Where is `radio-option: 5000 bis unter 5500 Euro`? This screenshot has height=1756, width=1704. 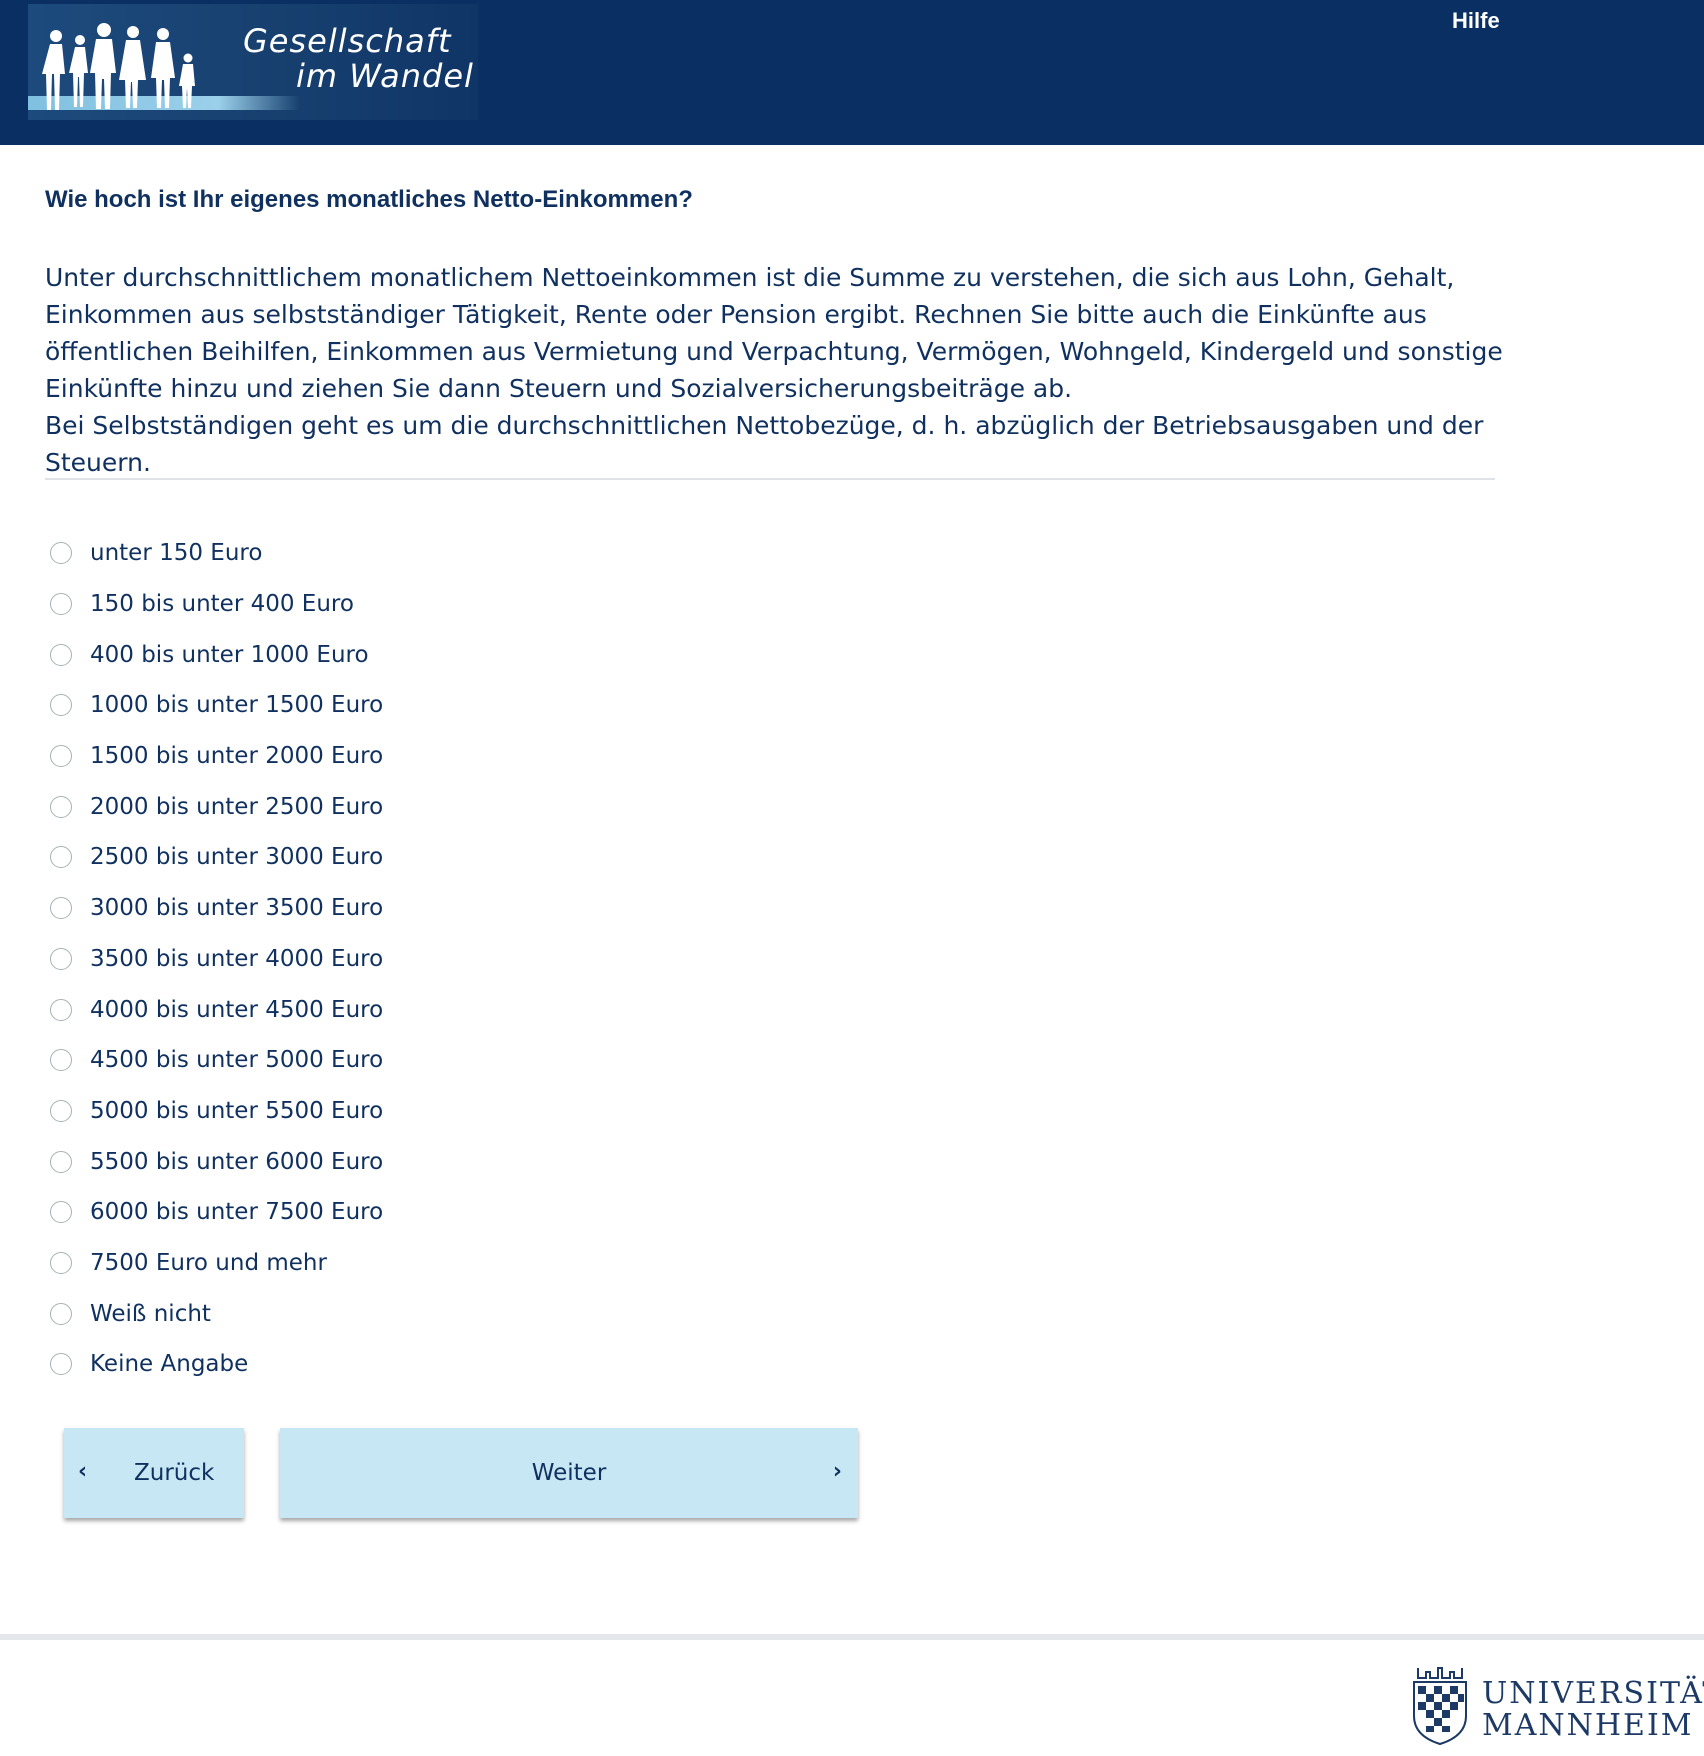 radio-option: 5000 bis unter 5500 Euro is located at coordinates (350, 1111).